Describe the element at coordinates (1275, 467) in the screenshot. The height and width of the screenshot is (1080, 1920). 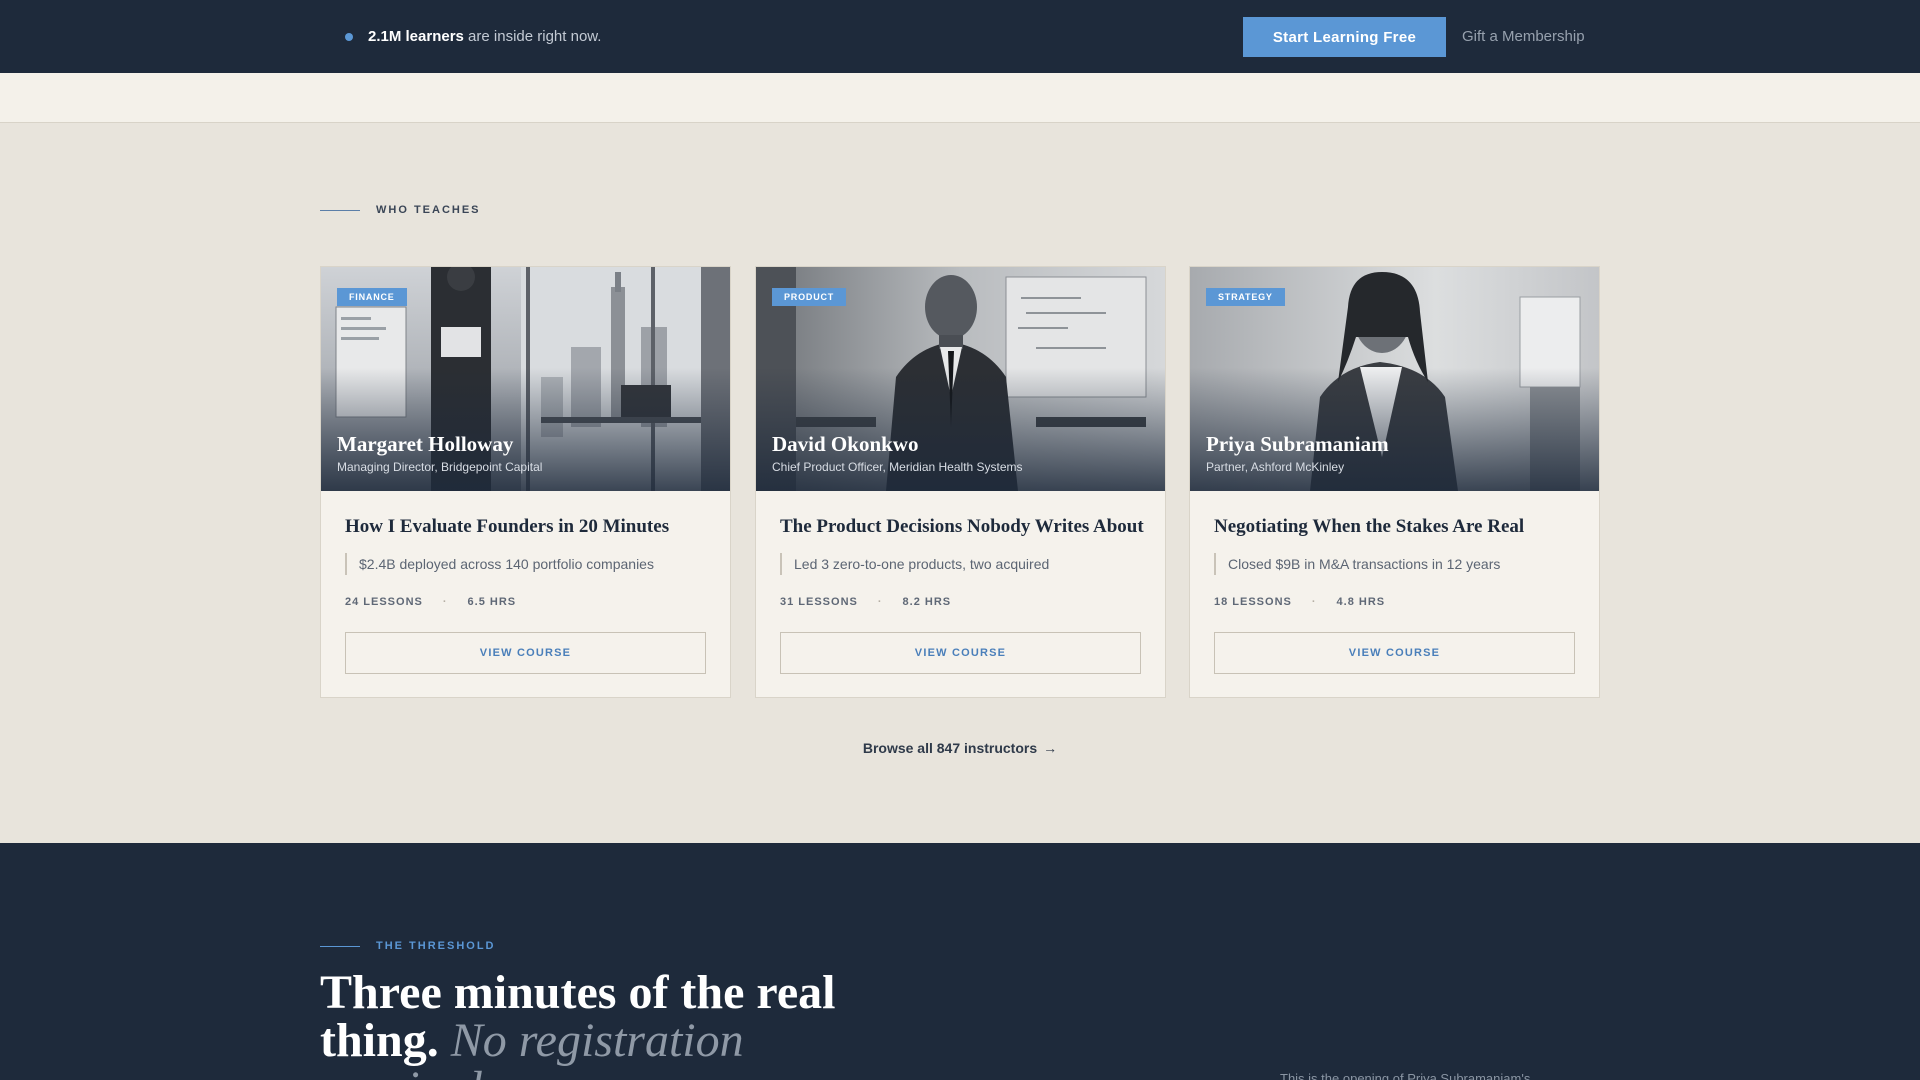
I see `instructor-role: Partner, Ashford McKinley` at that location.